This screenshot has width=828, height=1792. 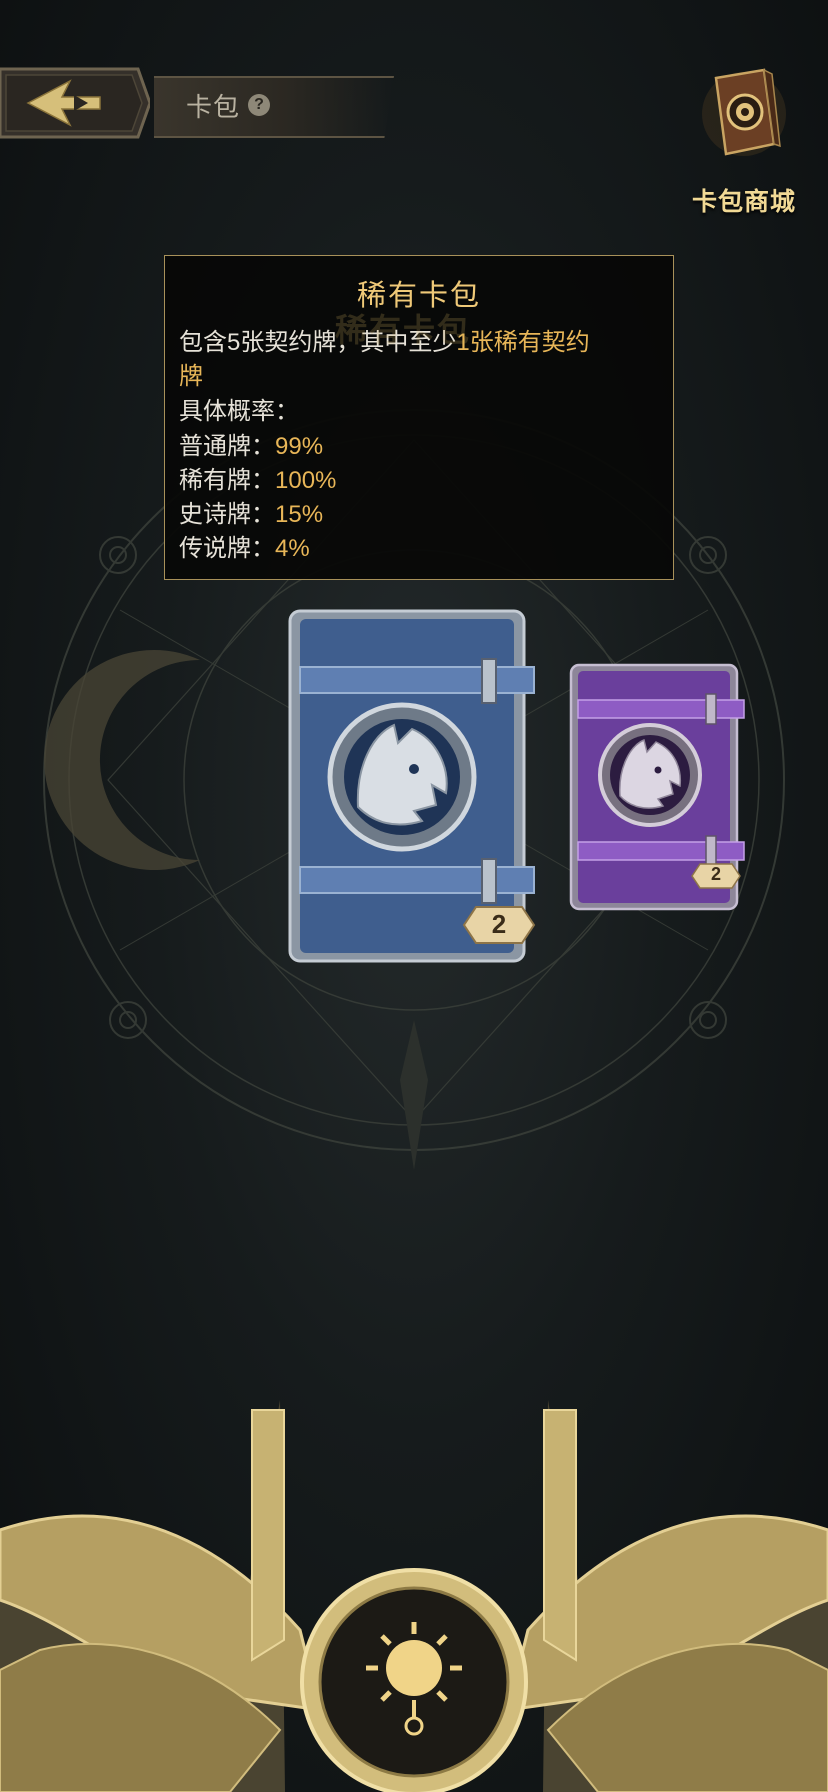 I want to click on probability-row: 稀有牌：100%, so click(x=257, y=477).